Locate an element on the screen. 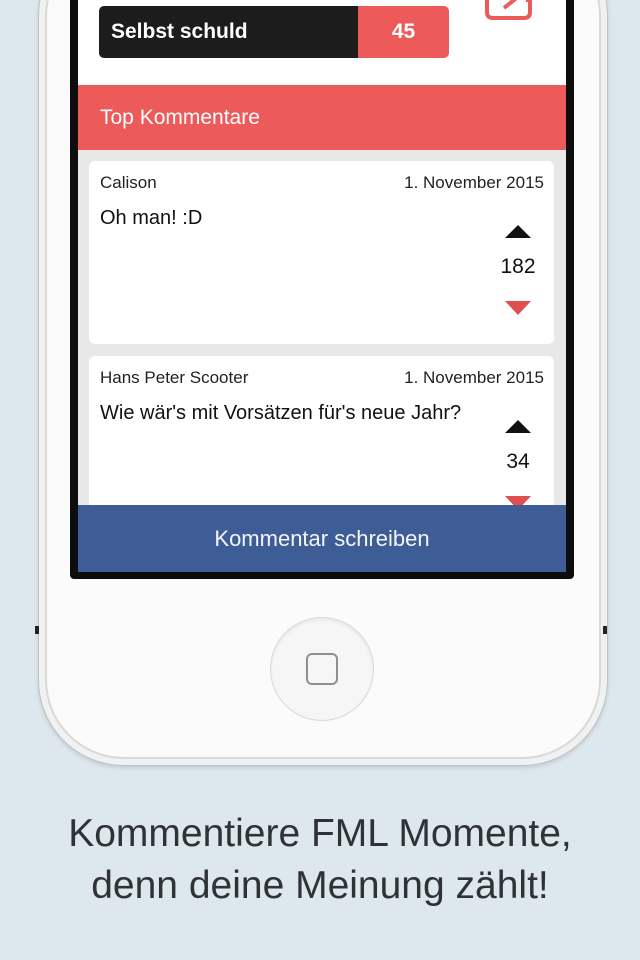 The image size is (640, 960). phone-side-button-right is located at coordinates (605, 630).